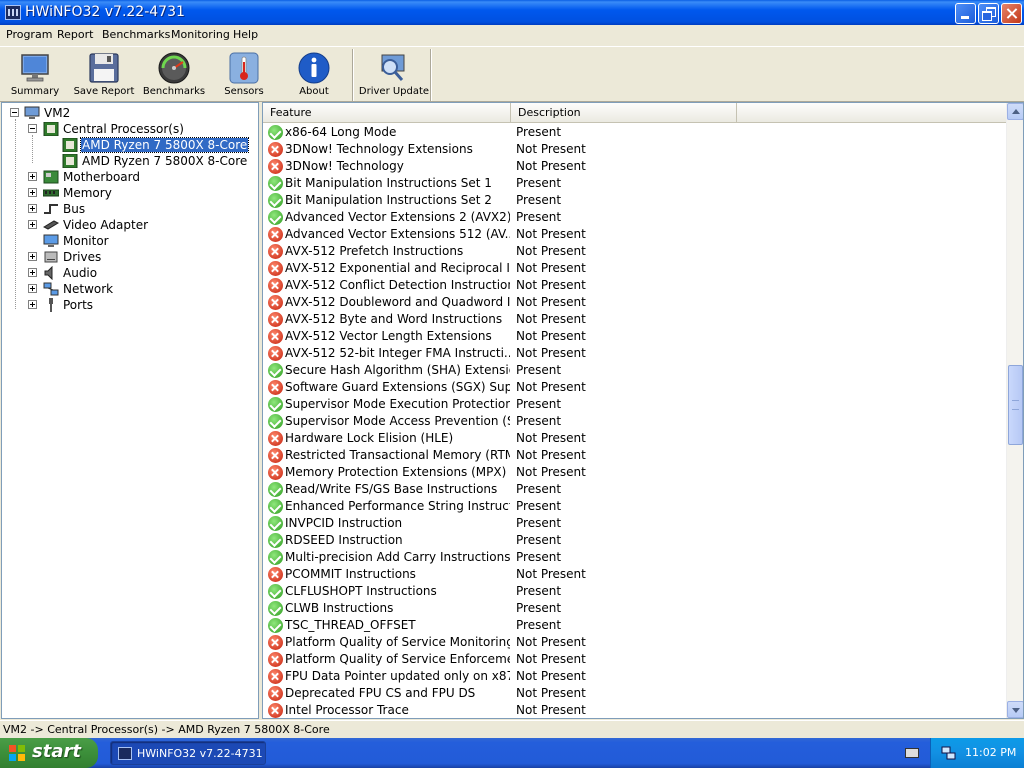 The height and width of the screenshot is (768, 1024). I want to click on tree-node-cpu-0: AMD Ryzen 7 5800X 8-Core, so click(130, 145).